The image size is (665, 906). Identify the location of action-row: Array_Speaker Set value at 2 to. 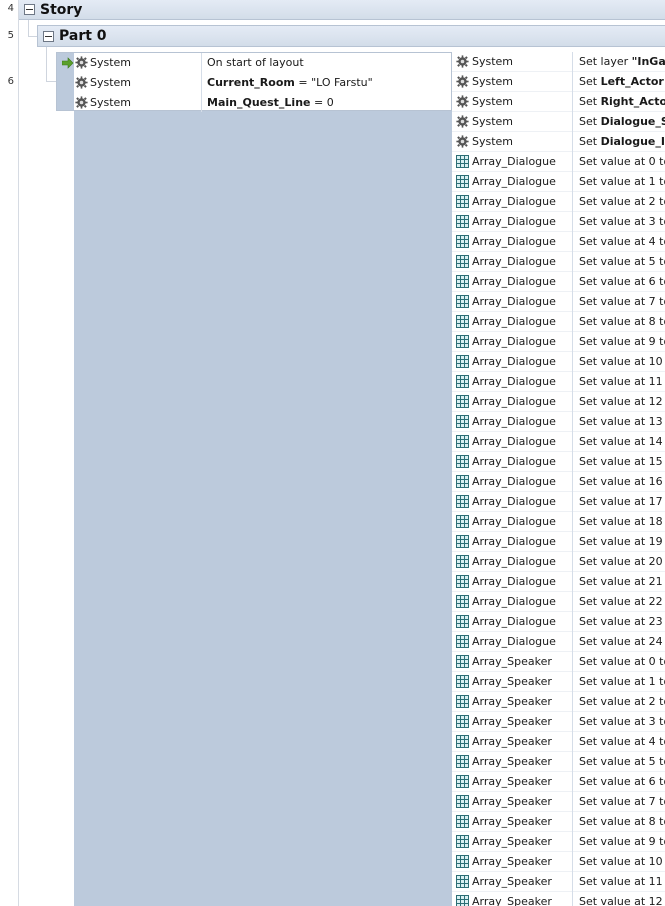
(558, 702).